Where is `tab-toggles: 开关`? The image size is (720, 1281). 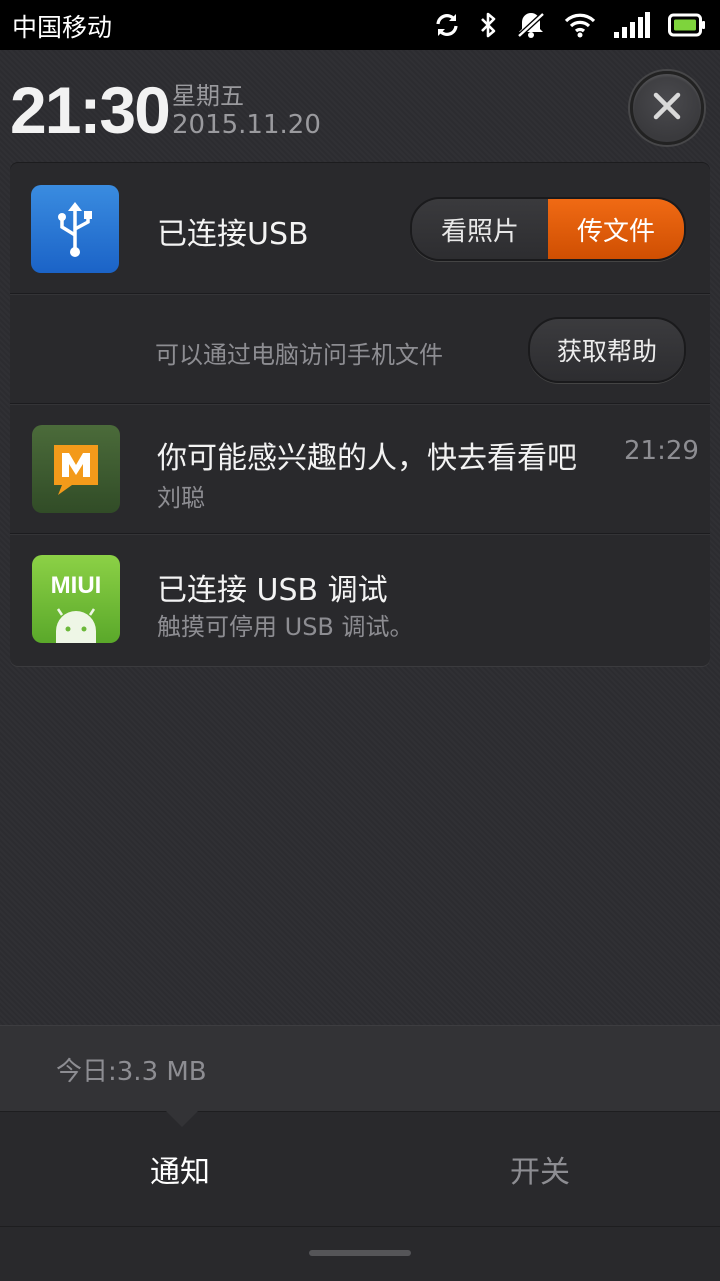
tab-toggles: 开关 is located at coordinates (540, 1169).